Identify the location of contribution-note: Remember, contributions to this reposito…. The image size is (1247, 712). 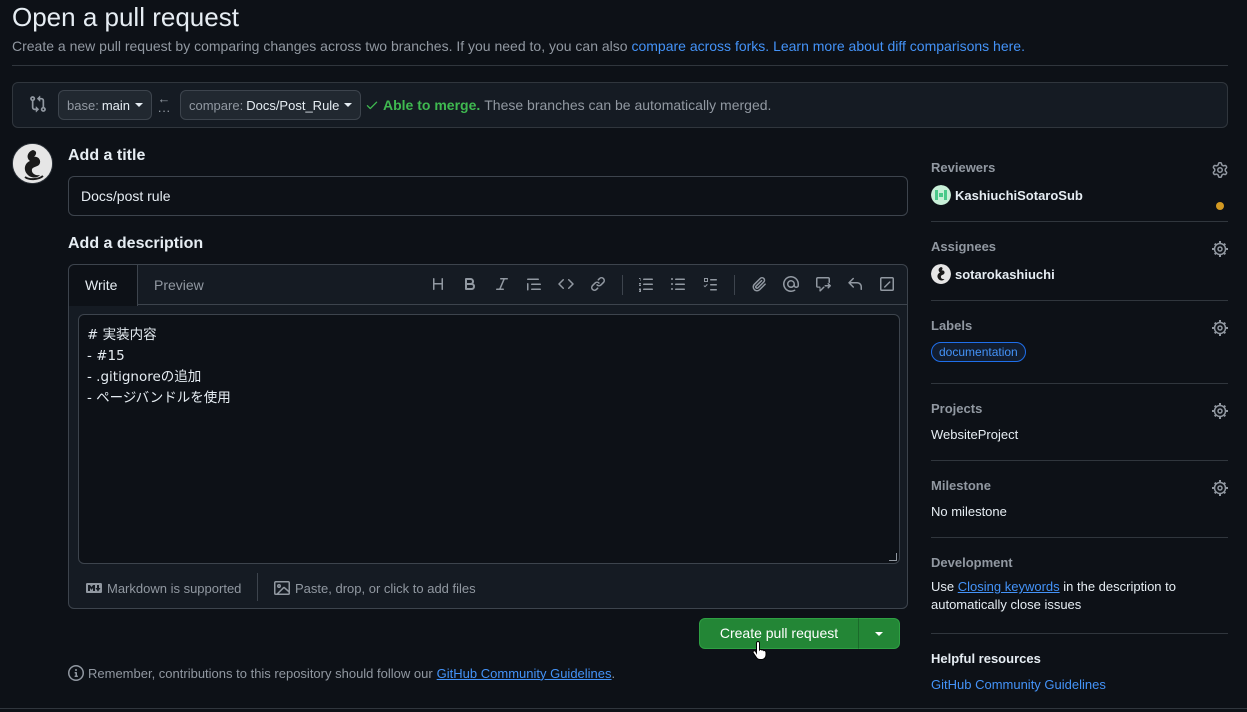
(341, 673).